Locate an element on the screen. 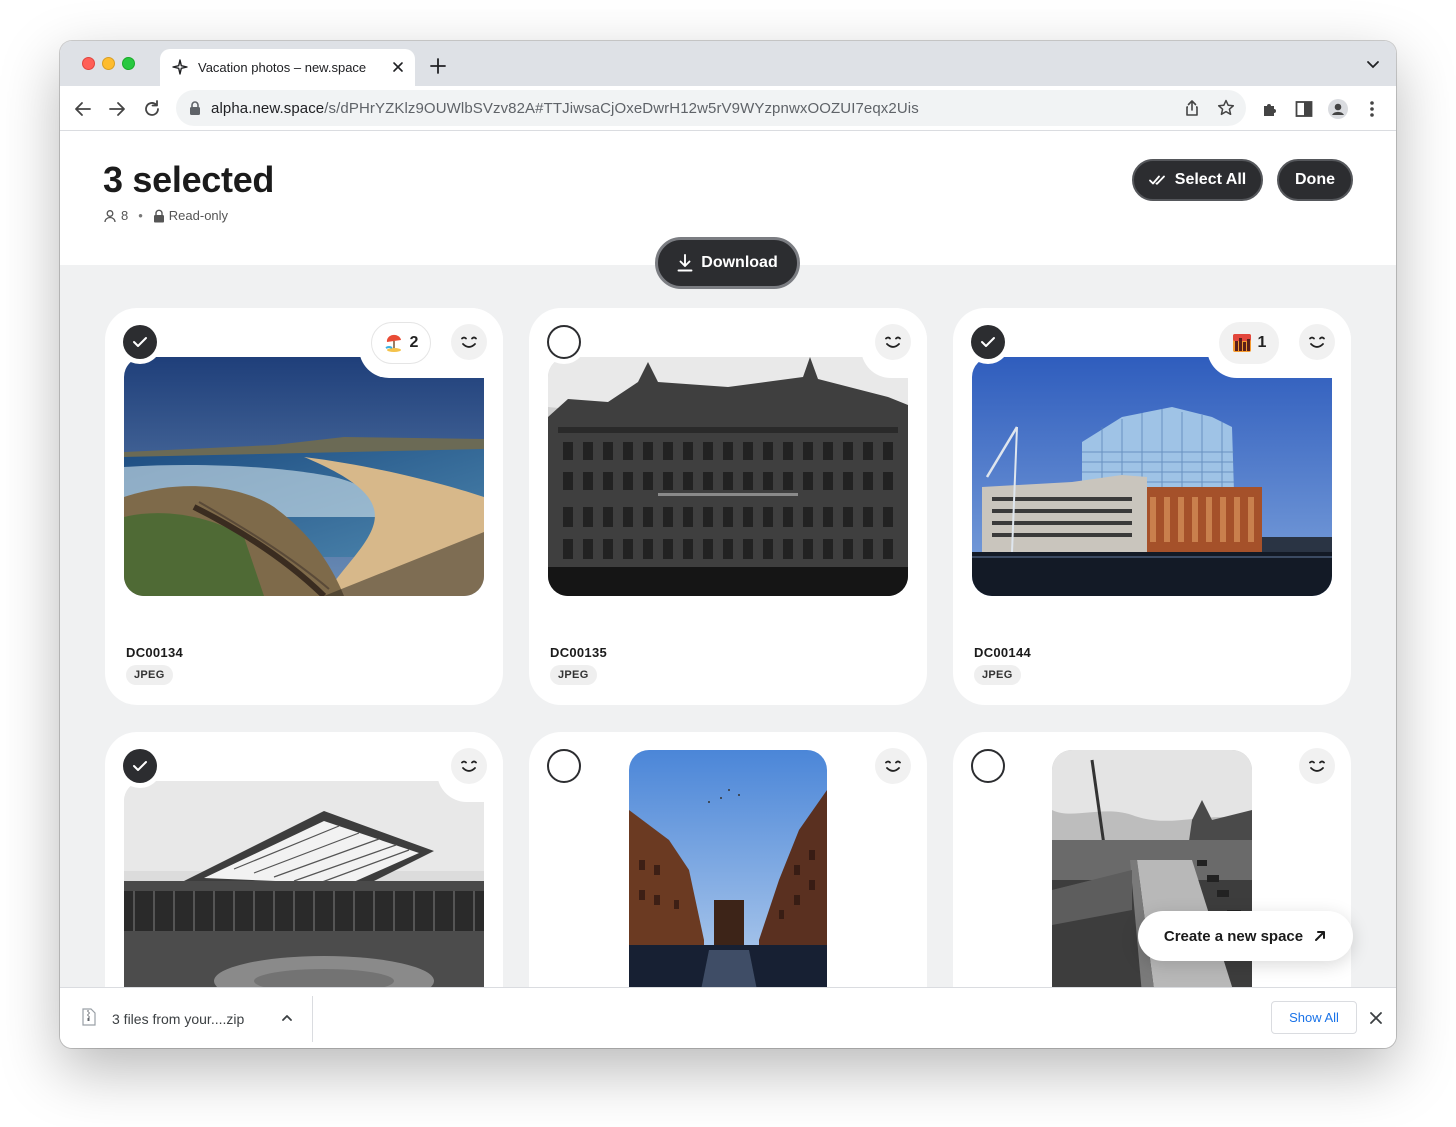 This screenshot has height=1127, width=1456. minimize-window-button is located at coordinates (108, 63).